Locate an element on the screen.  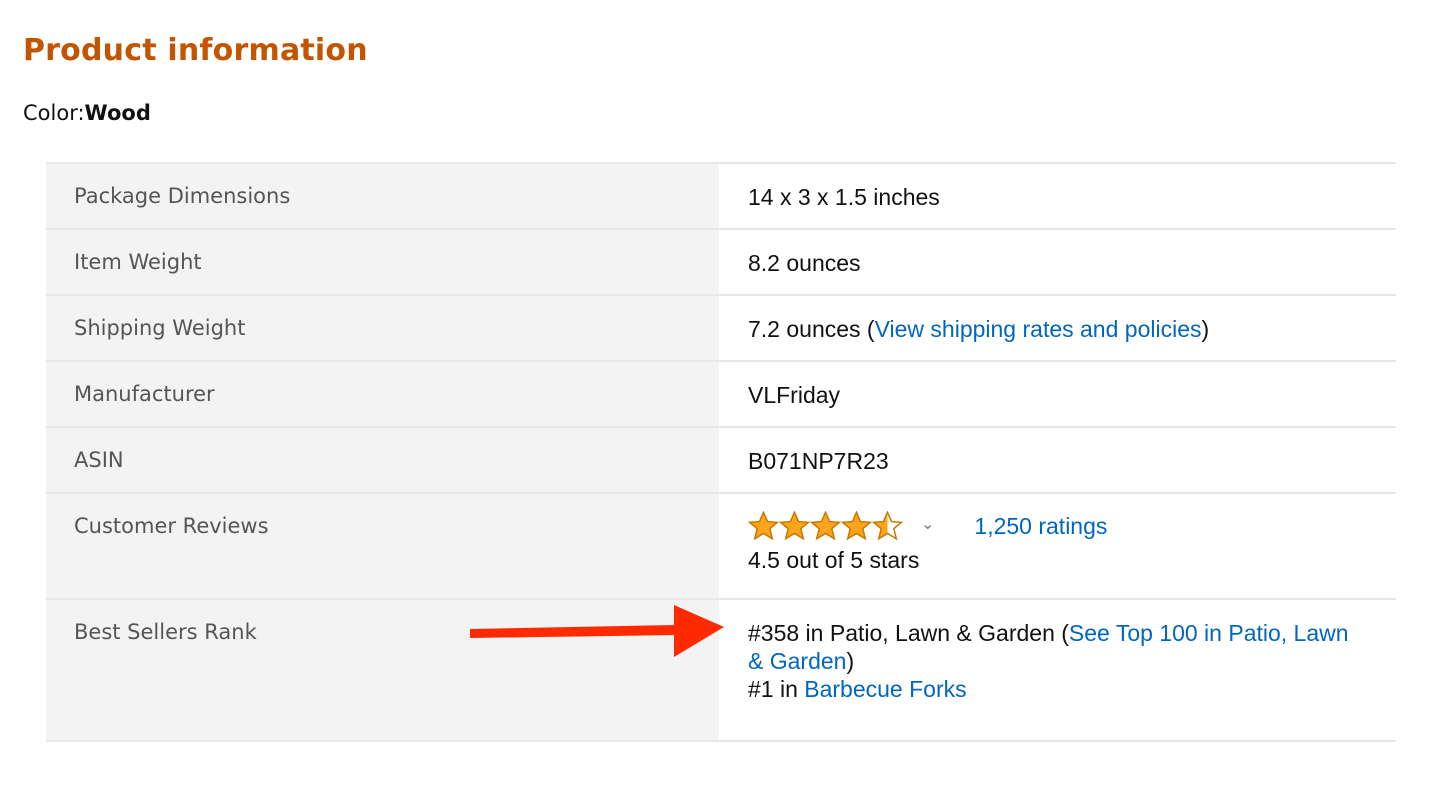
table-row: ASIN B071NP7R23 is located at coordinates (721, 460).